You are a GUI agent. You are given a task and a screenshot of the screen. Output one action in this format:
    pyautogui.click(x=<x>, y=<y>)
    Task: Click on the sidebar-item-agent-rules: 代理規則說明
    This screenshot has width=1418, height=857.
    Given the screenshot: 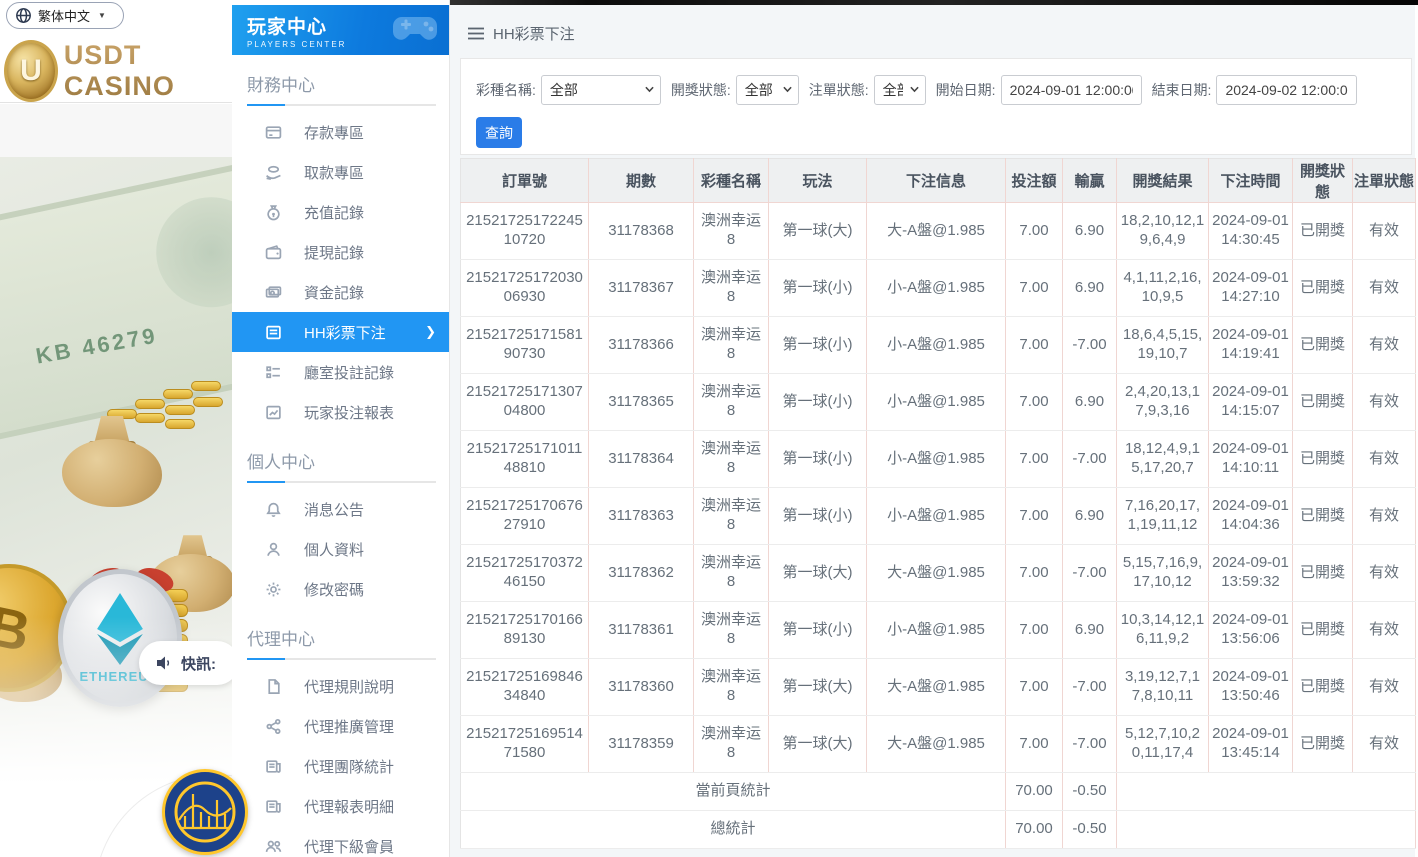 What is the action you would take?
    pyautogui.click(x=340, y=686)
    